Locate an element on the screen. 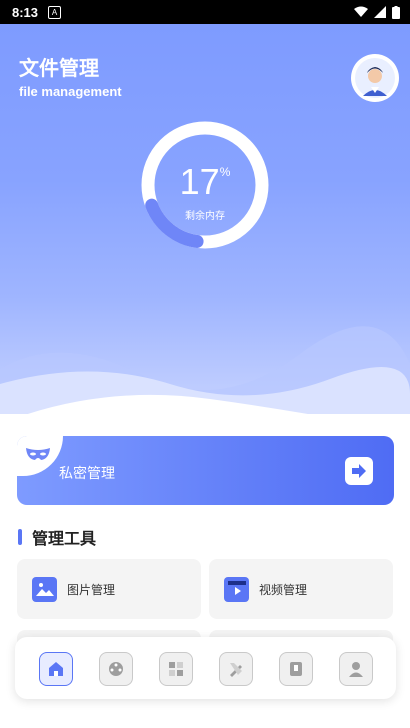 Image resolution: width=410 pixels, height=728 pixels. film-reel-icon is located at coordinates (116, 669).